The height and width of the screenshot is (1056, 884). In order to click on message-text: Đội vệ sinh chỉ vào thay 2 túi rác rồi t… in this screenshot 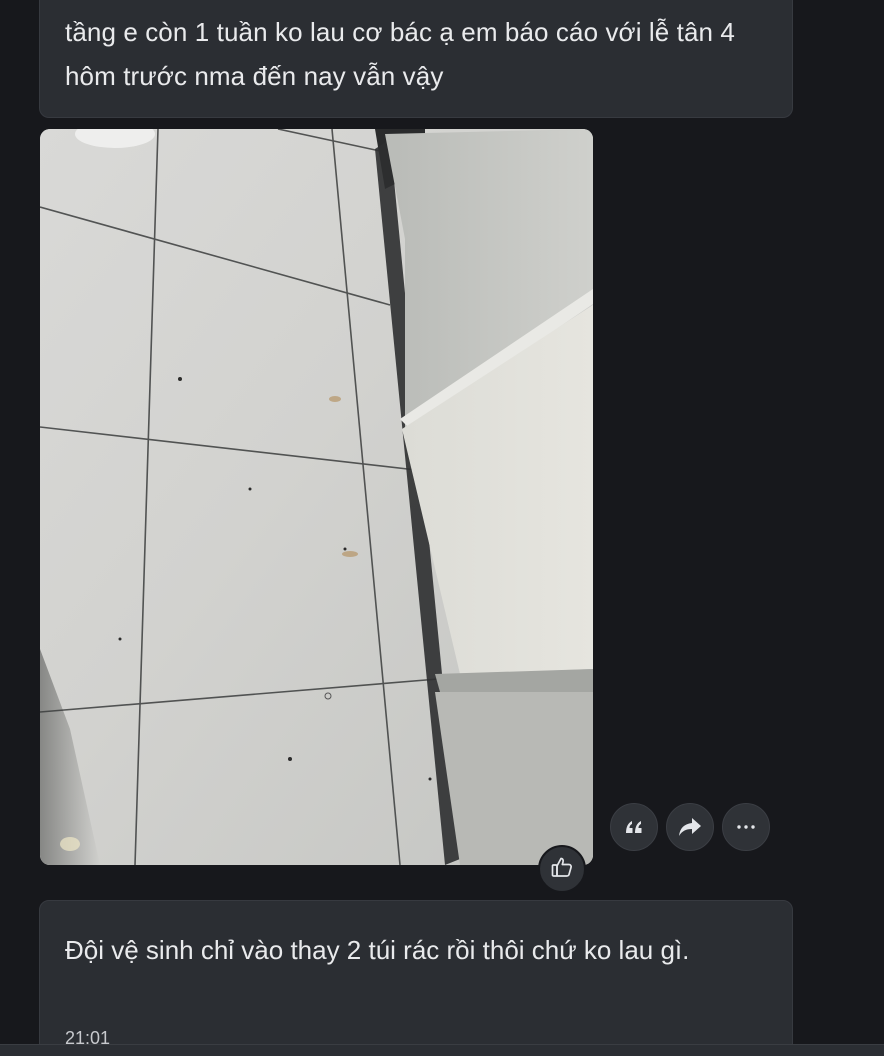, I will do `click(377, 950)`.